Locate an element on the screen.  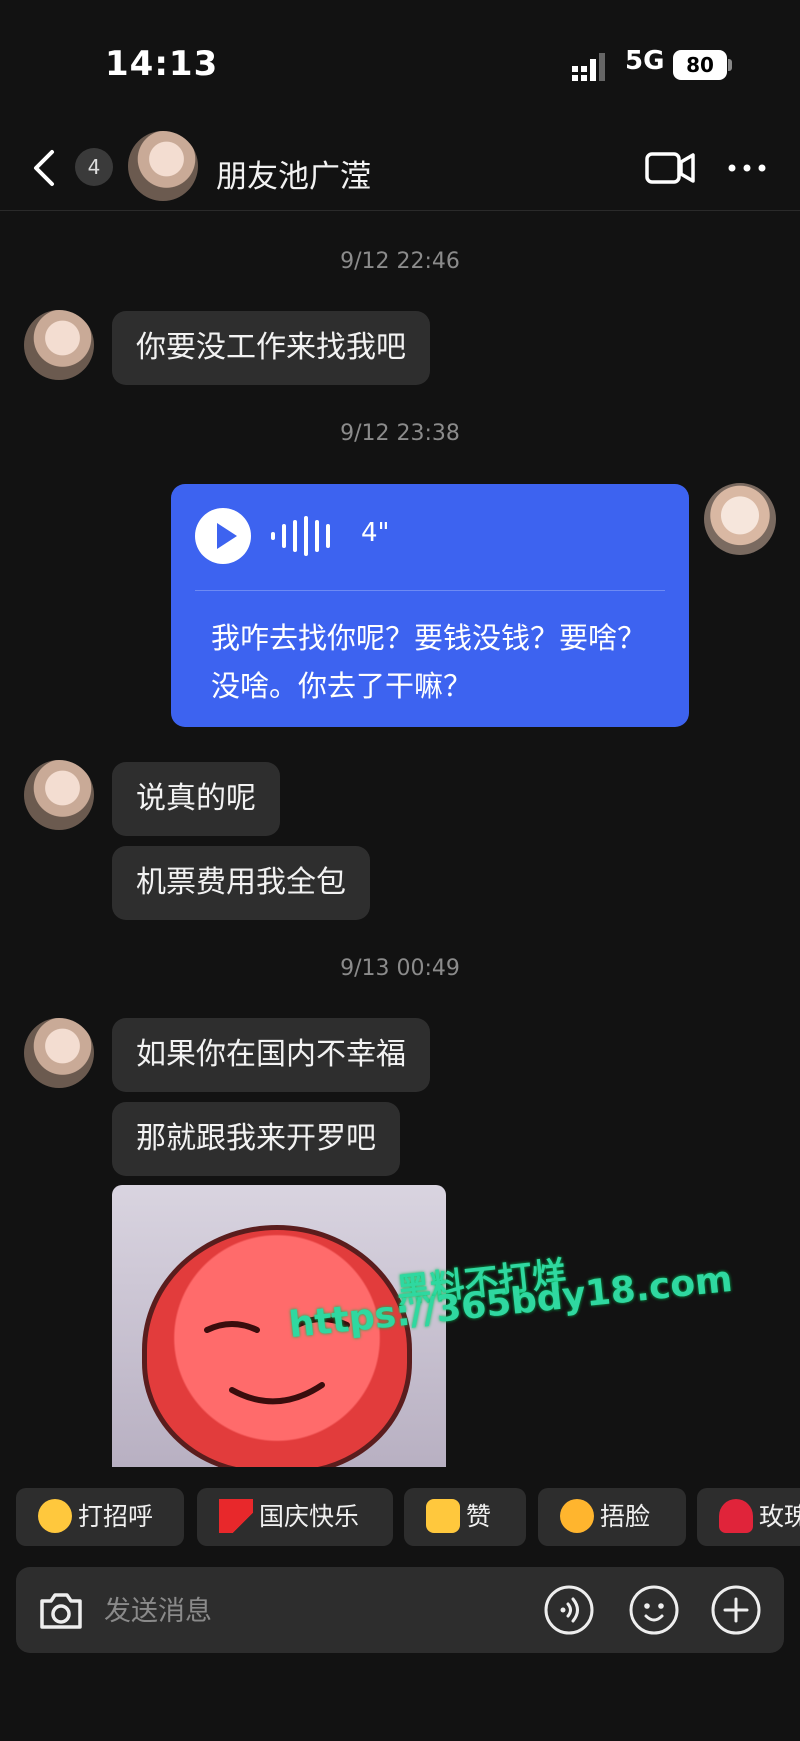
message-composer is located at coordinates (400, 1610).